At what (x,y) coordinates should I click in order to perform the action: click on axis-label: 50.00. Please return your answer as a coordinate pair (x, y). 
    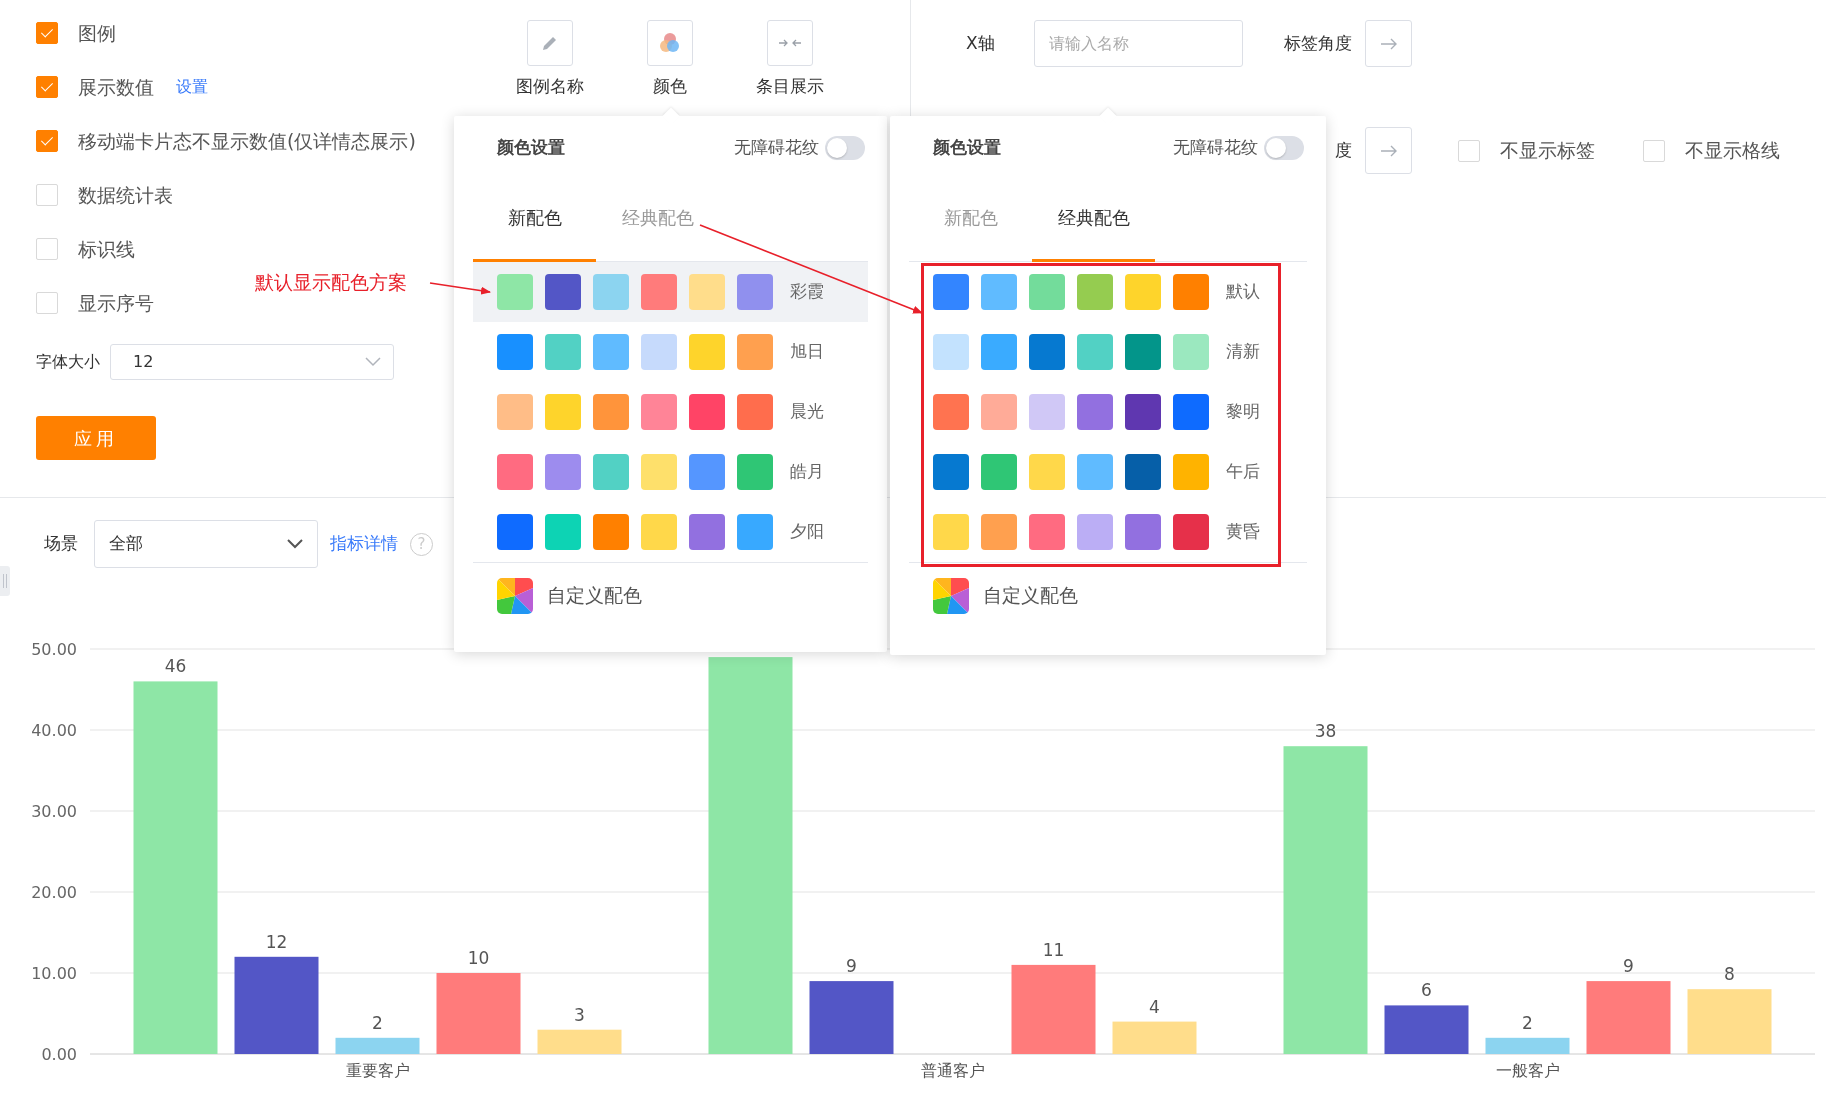
    Looking at the image, I should click on (54, 649).